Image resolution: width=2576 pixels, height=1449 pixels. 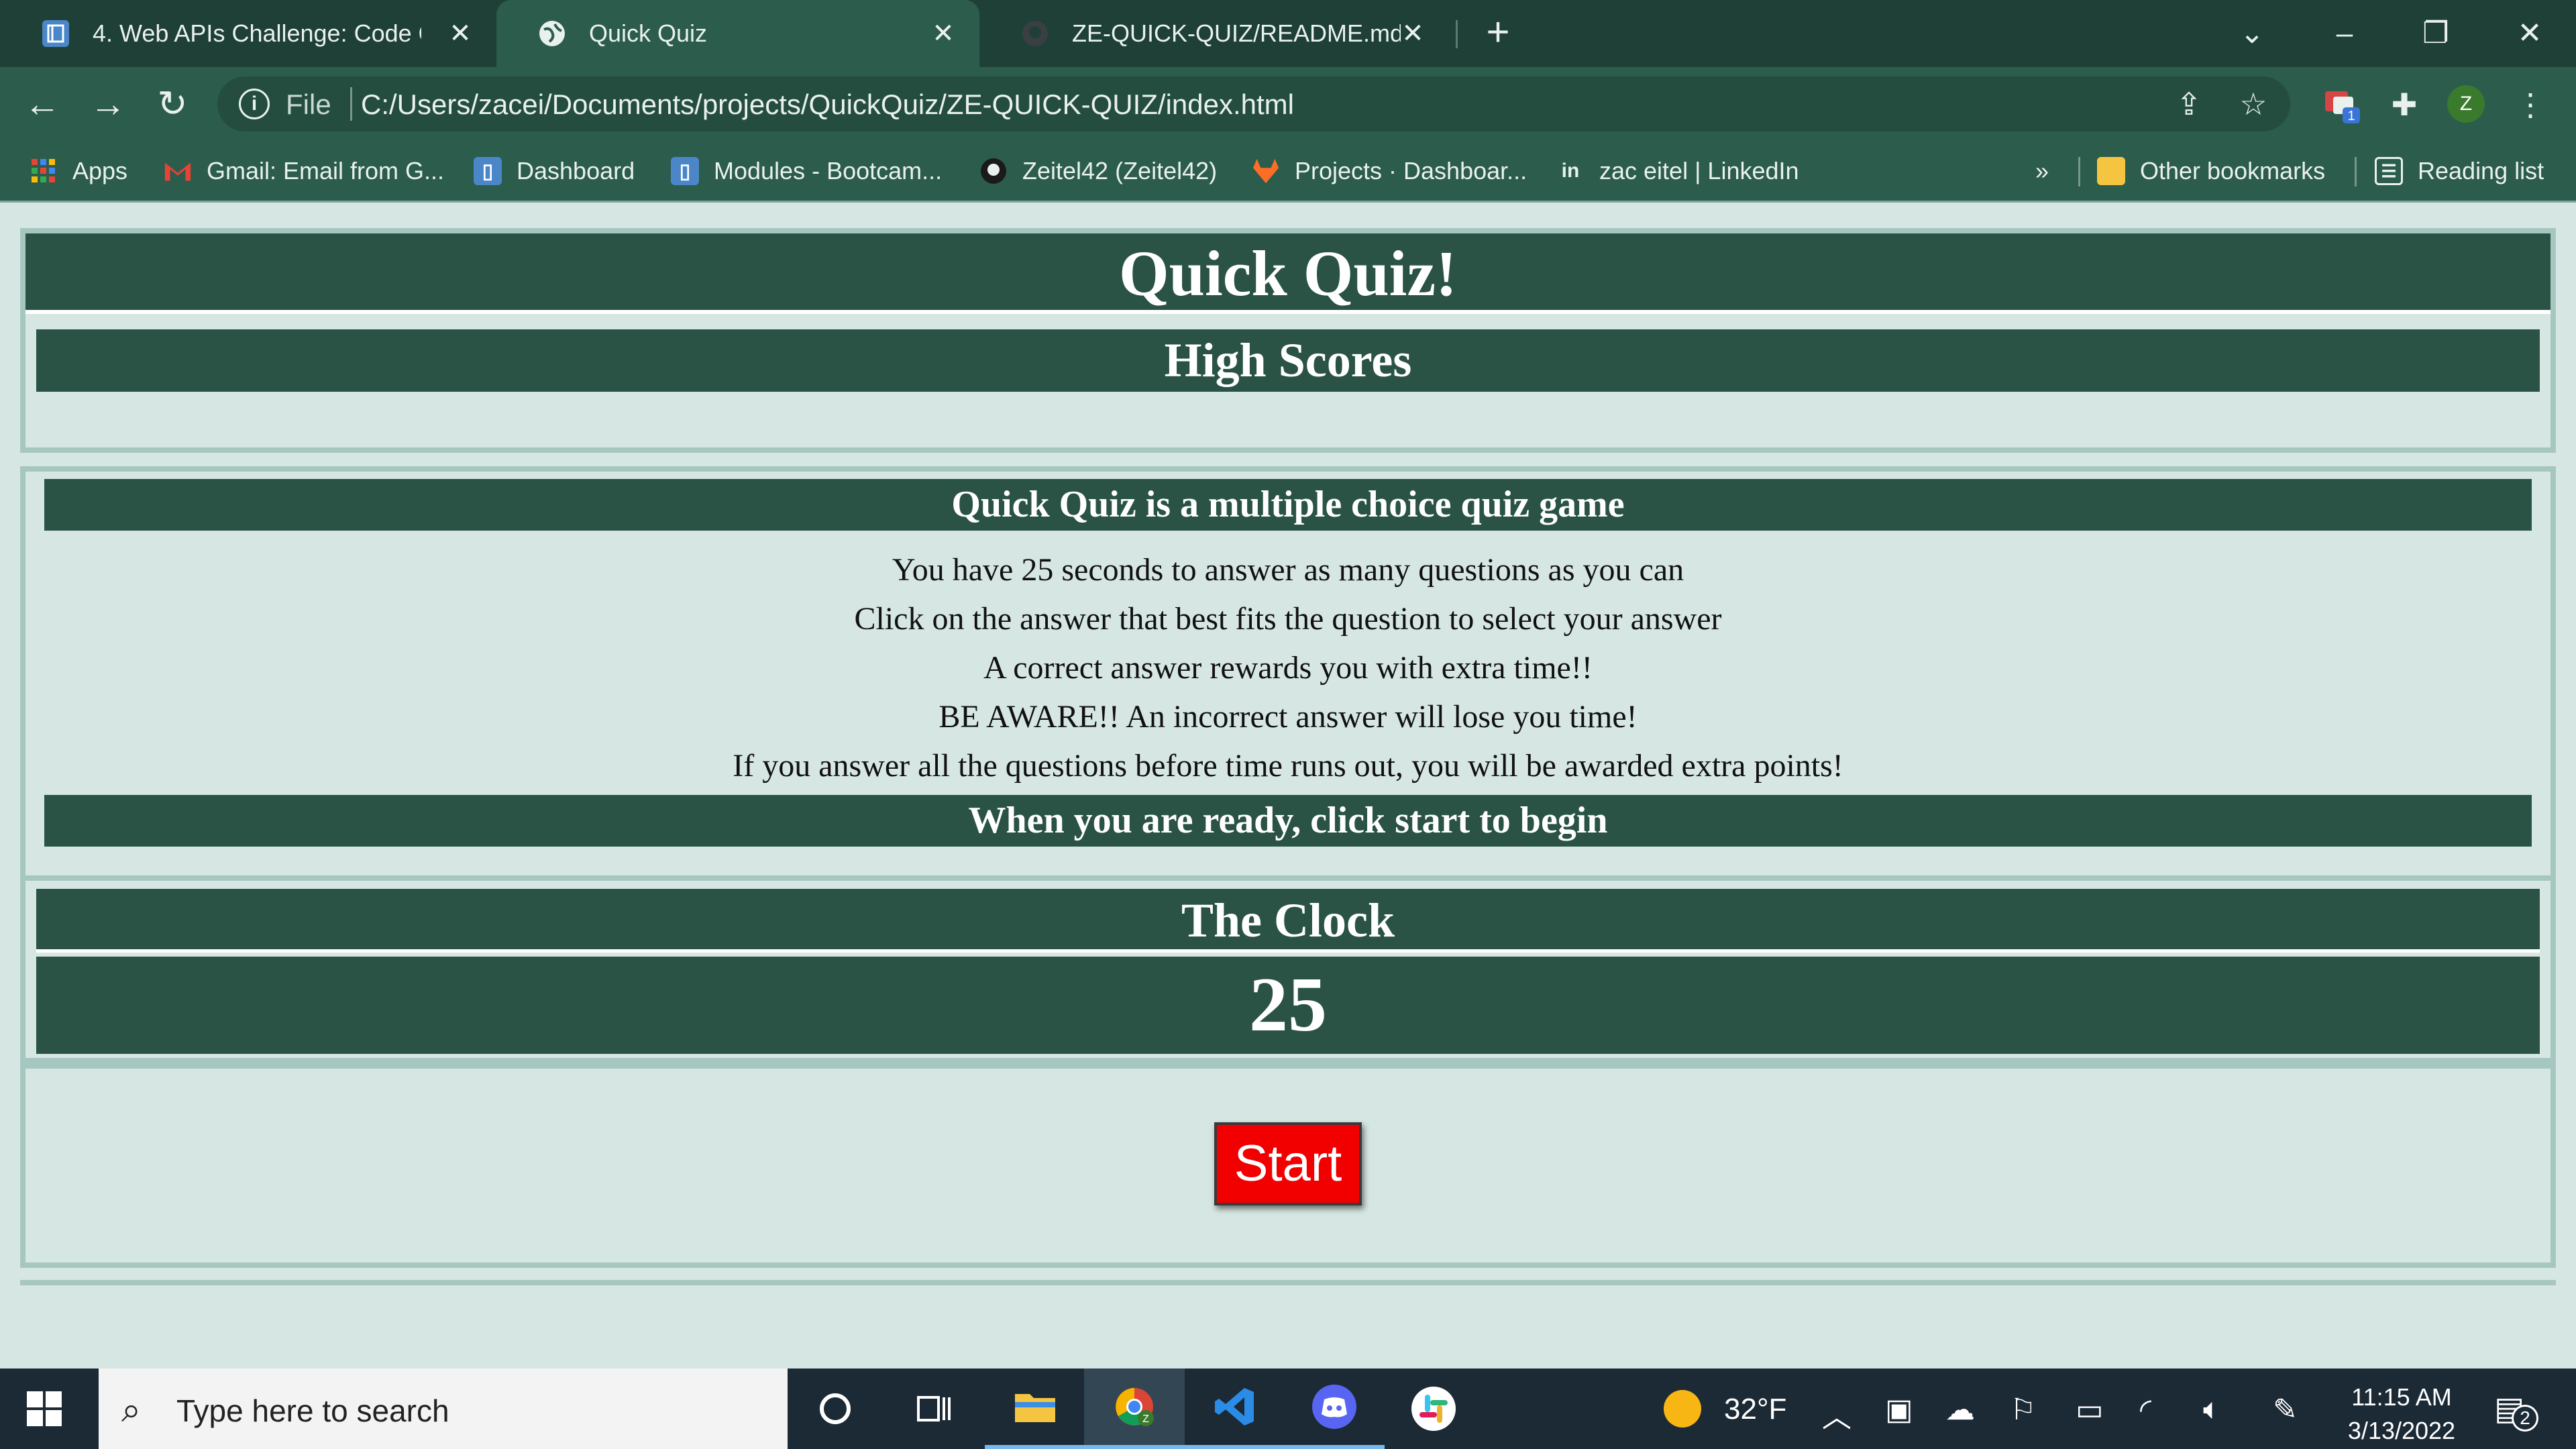 What do you see at coordinates (131, 1410) in the screenshot?
I see `search-icon: ⌕` at bounding box center [131, 1410].